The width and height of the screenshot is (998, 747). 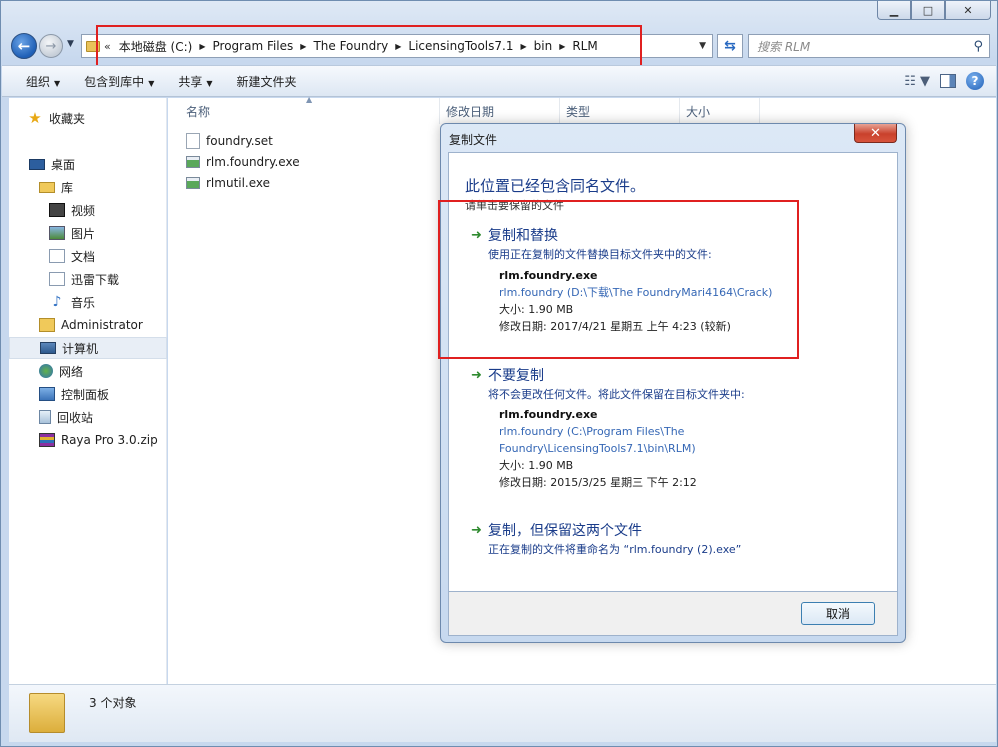 What do you see at coordinates (47, 325) in the screenshot?
I see `user-folder-icon` at bounding box center [47, 325].